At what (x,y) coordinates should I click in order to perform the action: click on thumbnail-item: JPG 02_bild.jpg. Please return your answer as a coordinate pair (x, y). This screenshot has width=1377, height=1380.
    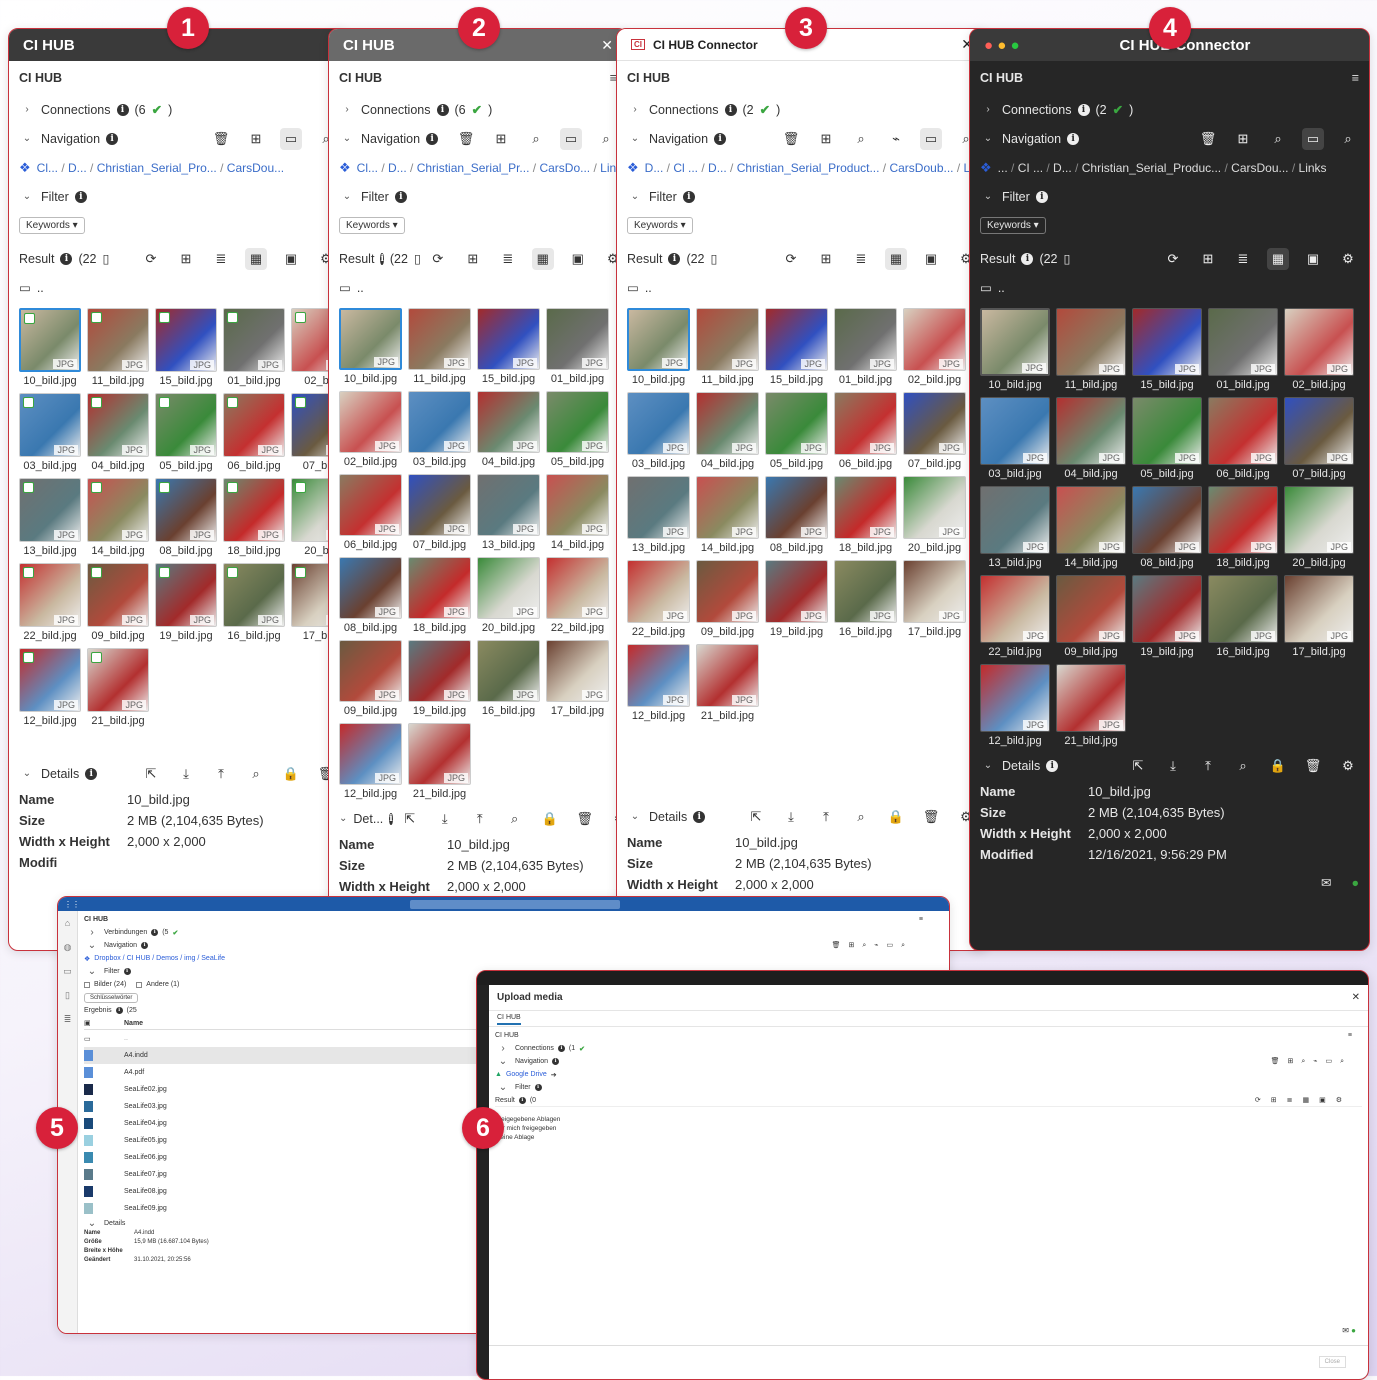
    Looking at the image, I should click on (934, 347).